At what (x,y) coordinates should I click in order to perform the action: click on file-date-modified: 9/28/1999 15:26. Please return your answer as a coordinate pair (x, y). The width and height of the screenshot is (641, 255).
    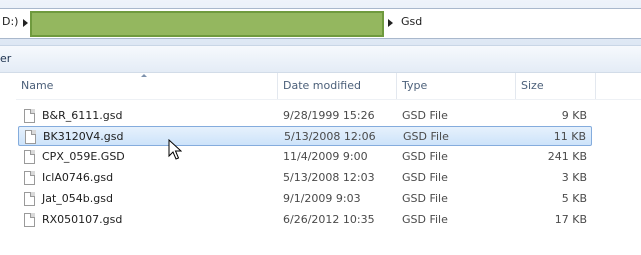
    Looking at the image, I should click on (329, 115).